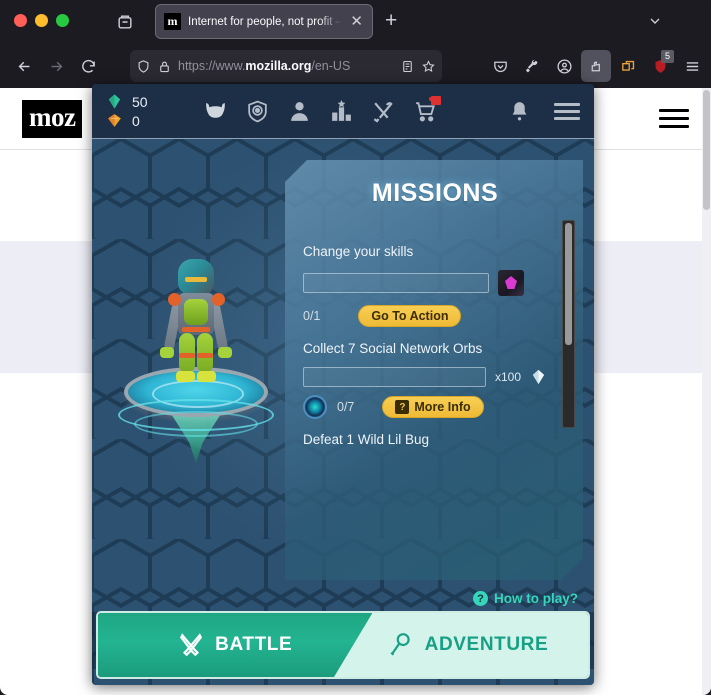 This screenshot has height=695, width=711. Describe the element at coordinates (393, 348) in the screenshot. I see `mission-name: Collect 7 Social Network Orbs` at that location.